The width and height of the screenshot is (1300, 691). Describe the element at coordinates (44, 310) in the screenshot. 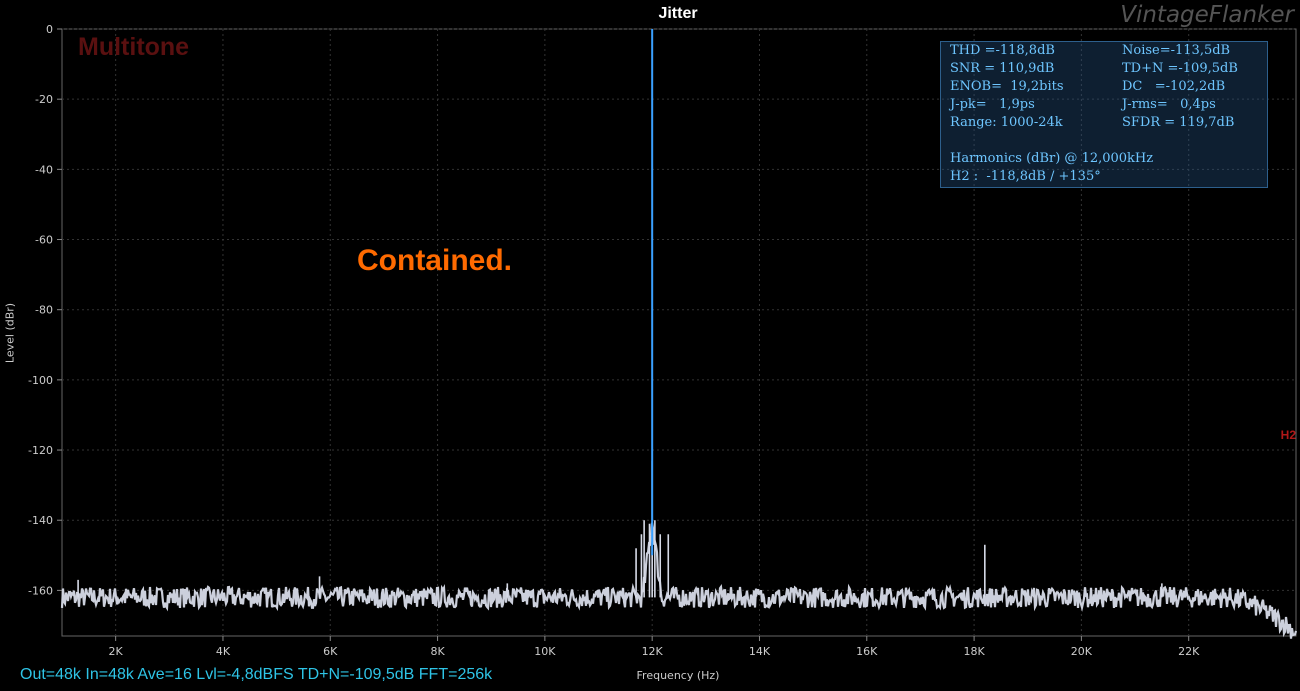

I see `y-tick-label: -80` at that location.